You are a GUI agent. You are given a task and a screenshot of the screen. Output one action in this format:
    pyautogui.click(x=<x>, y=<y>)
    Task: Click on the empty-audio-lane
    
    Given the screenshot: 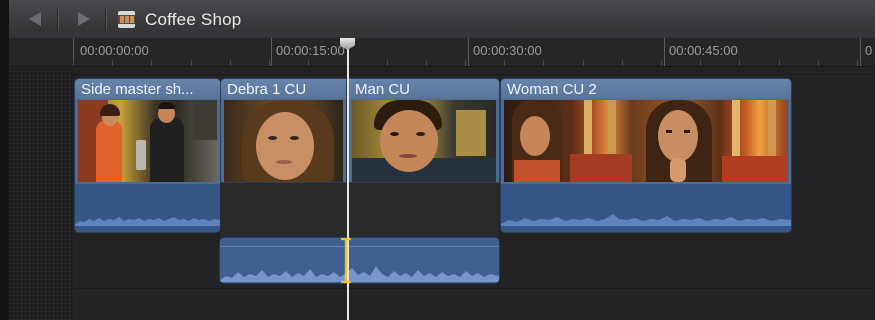 What is the action you would take?
    pyautogui.click(x=359, y=210)
    